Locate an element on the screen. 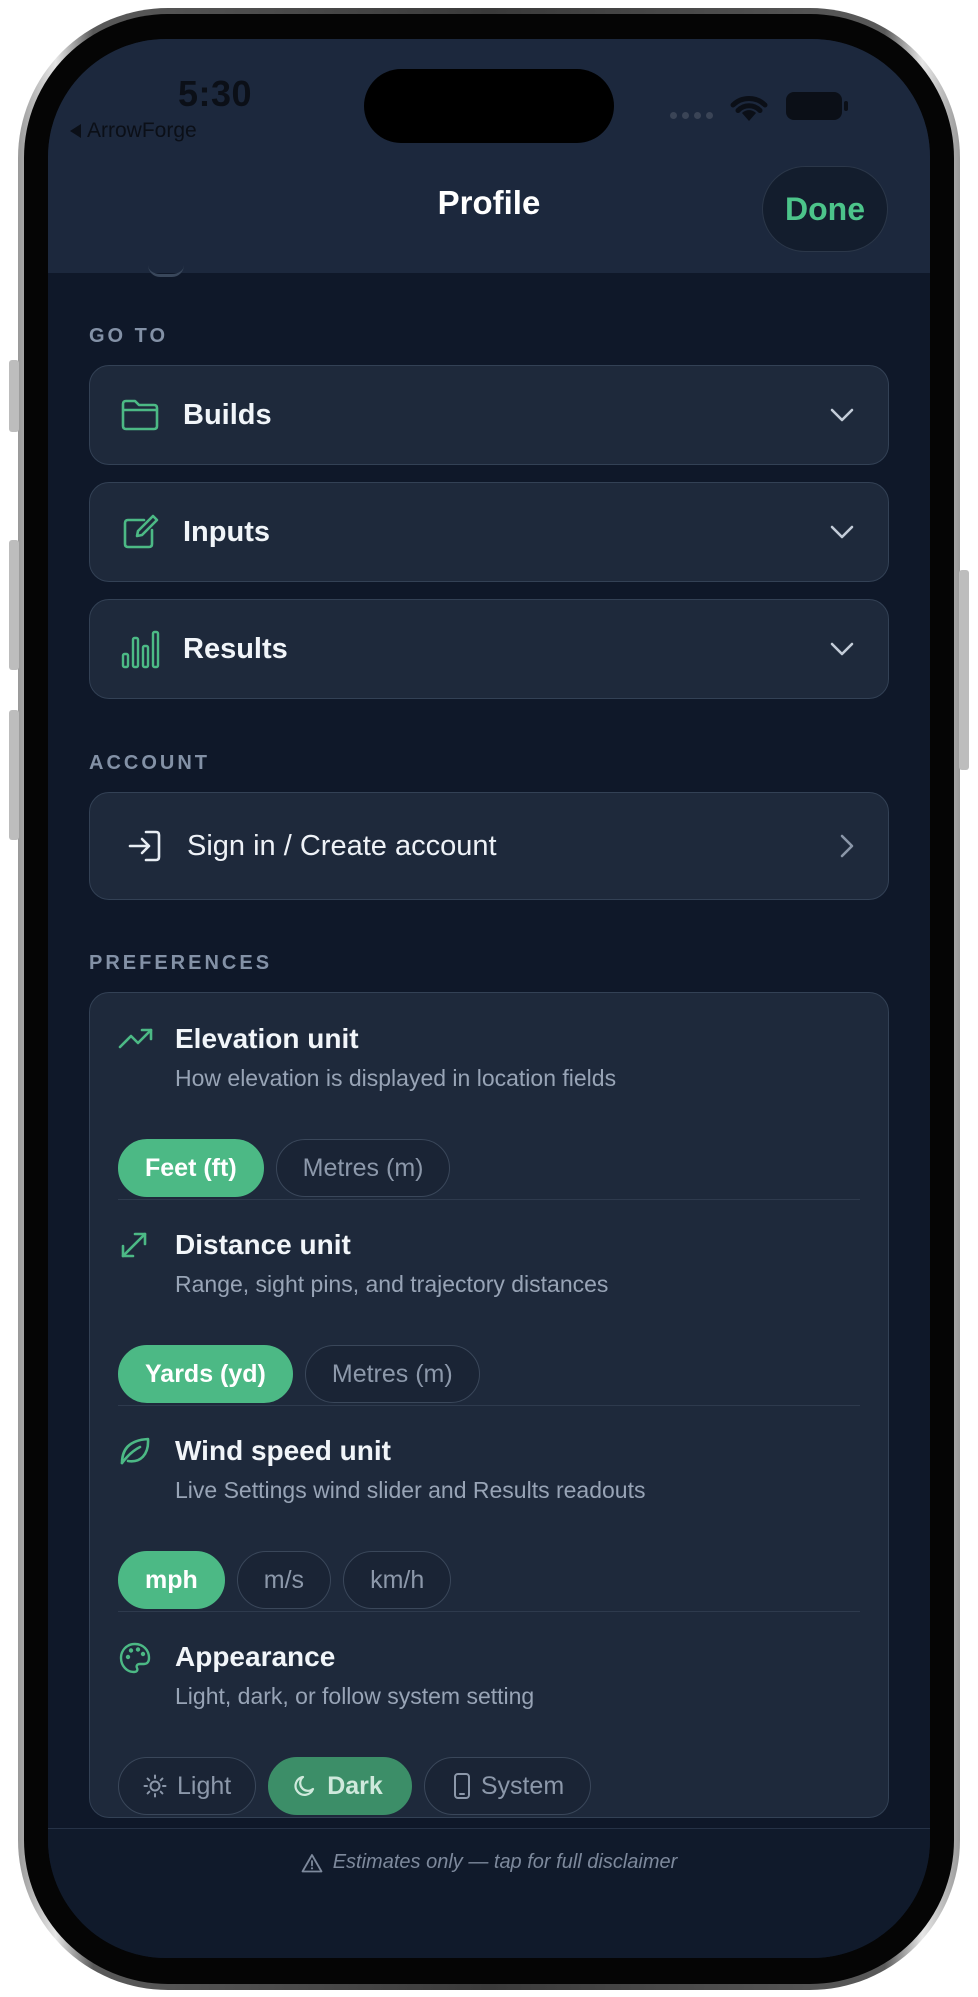  pref-title: Wind speed unit is located at coordinates (283, 1450).